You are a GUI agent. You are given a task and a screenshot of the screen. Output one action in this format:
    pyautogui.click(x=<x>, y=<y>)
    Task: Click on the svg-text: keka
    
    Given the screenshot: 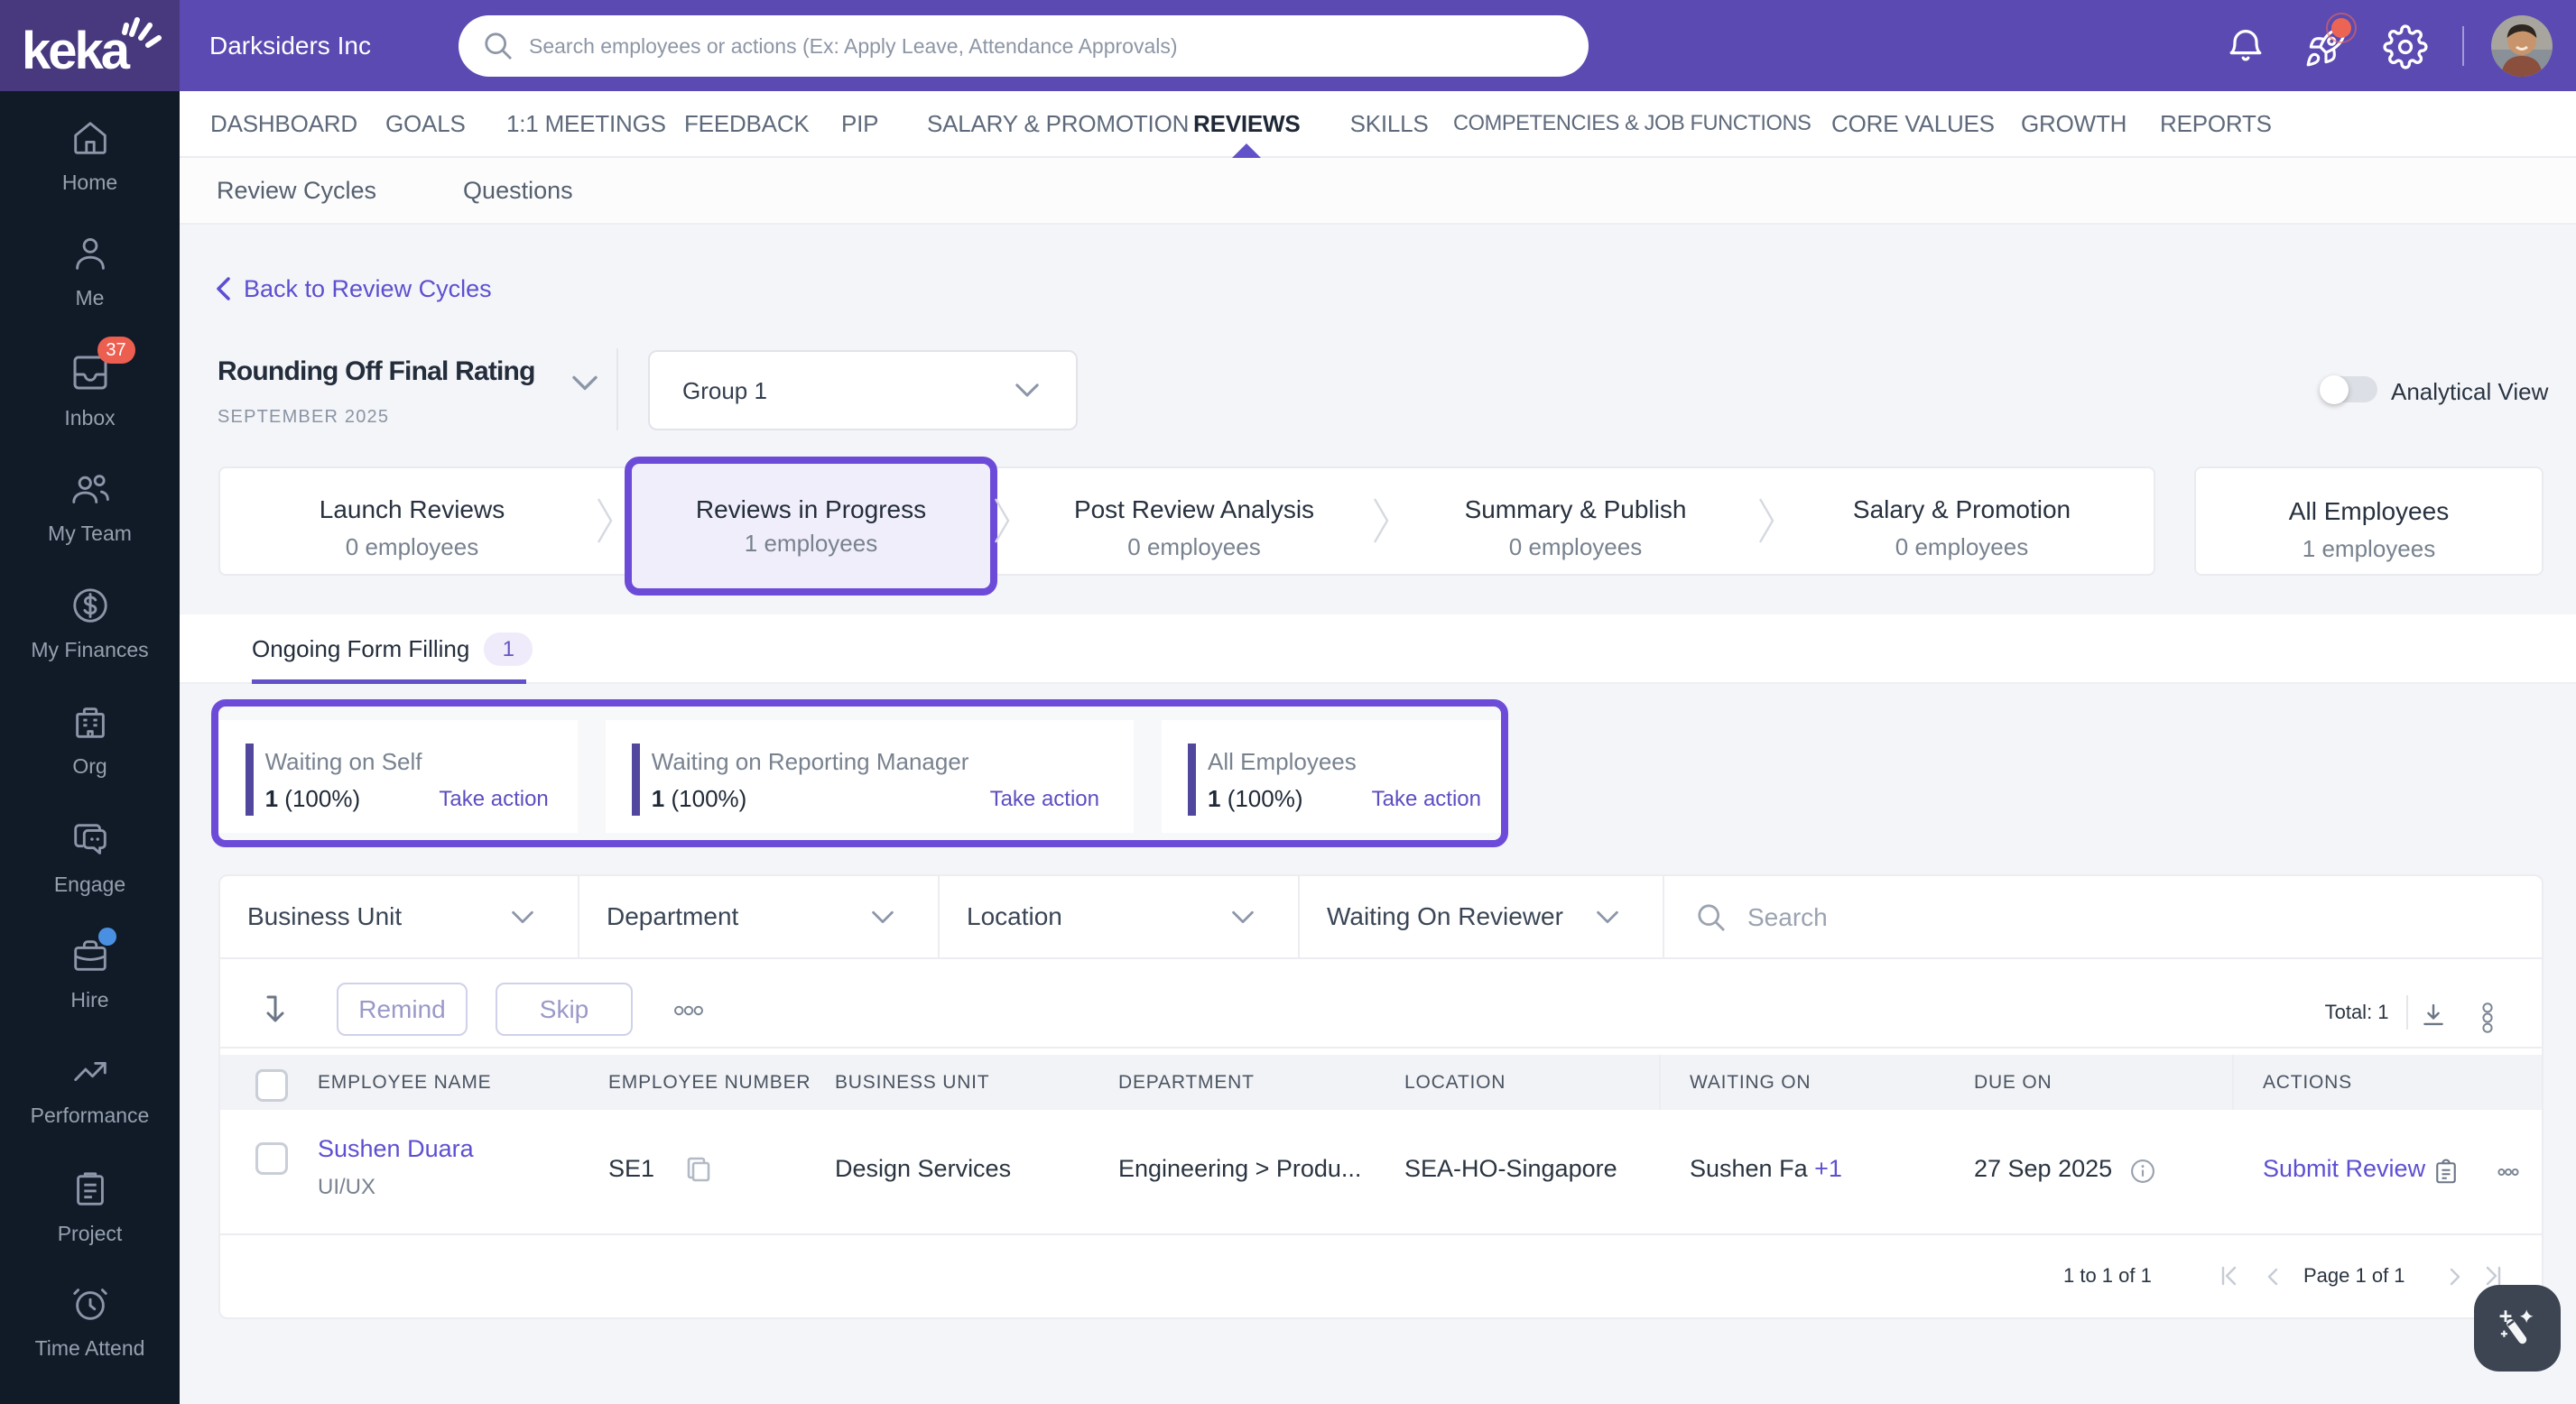 What is the action you would take?
    pyautogui.click(x=76, y=50)
    